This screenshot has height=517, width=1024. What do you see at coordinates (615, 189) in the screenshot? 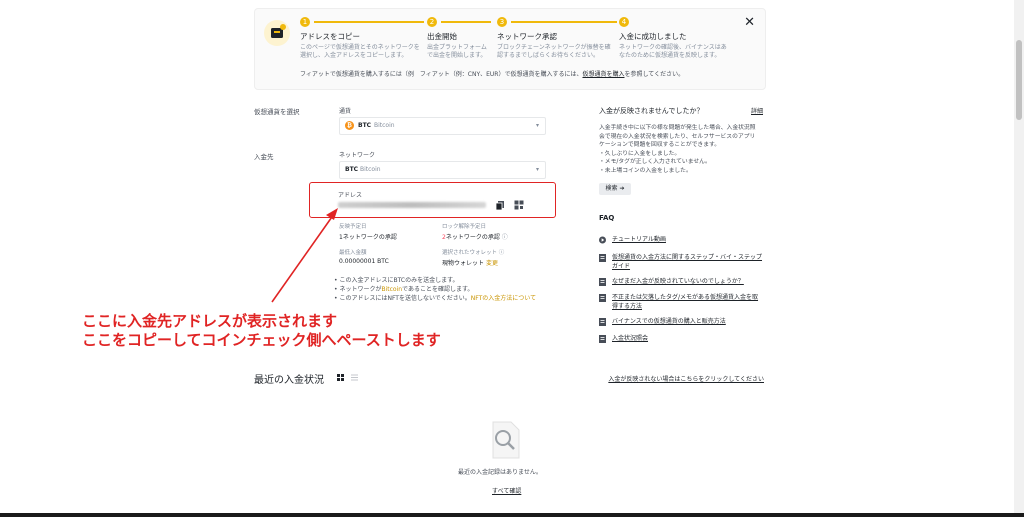
I see `search-button: 検索 ➔` at bounding box center [615, 189].